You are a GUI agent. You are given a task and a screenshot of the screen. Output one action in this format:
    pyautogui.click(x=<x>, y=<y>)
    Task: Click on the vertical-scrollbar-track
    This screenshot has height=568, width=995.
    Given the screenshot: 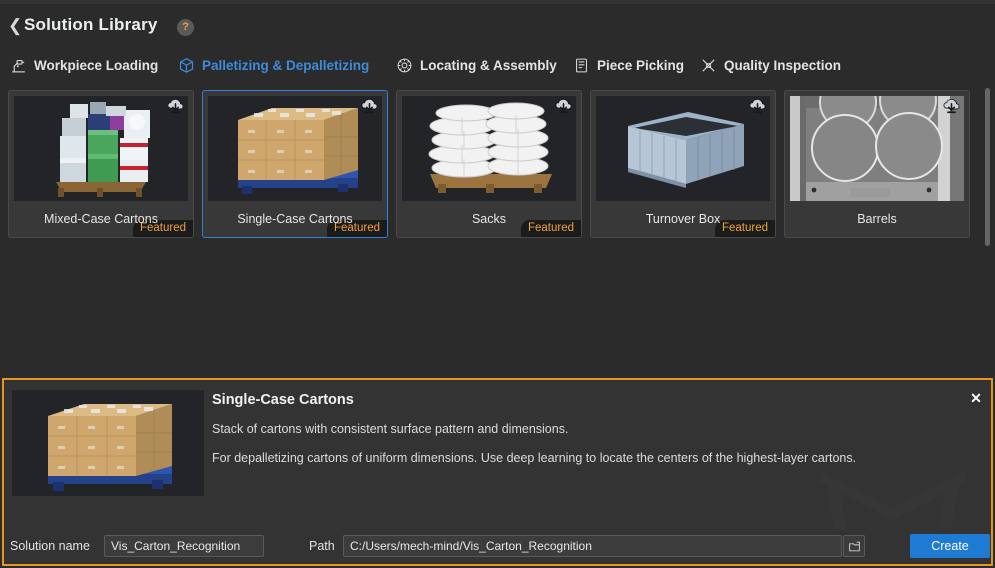 What is the action you would take?
    pyautogui.click(x=989, y=228)
    